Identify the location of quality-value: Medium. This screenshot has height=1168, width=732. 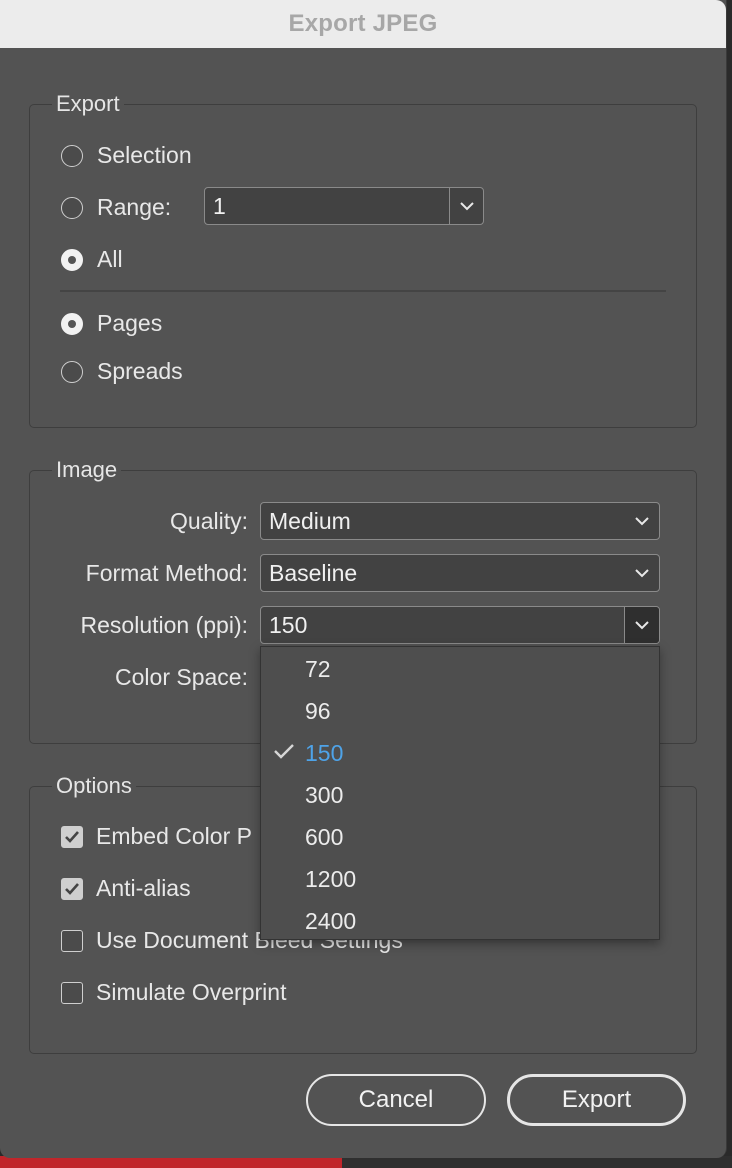
(310, 520).